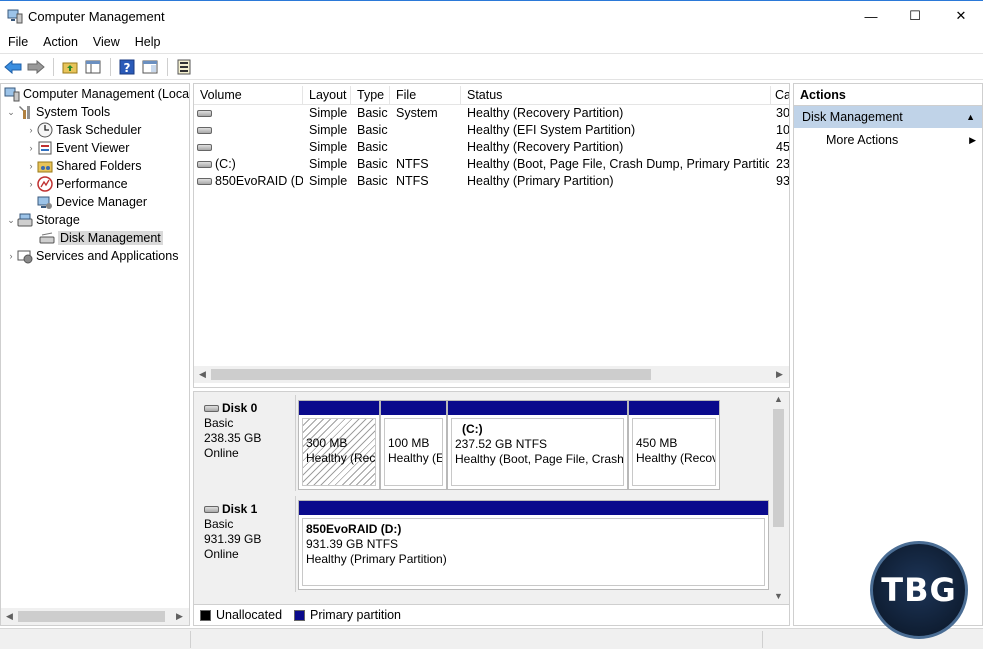  Describe the element at coordinates (339, 452) in the screenshot. I see `partition-info: 300 MB Healthy (Rec` at that location.